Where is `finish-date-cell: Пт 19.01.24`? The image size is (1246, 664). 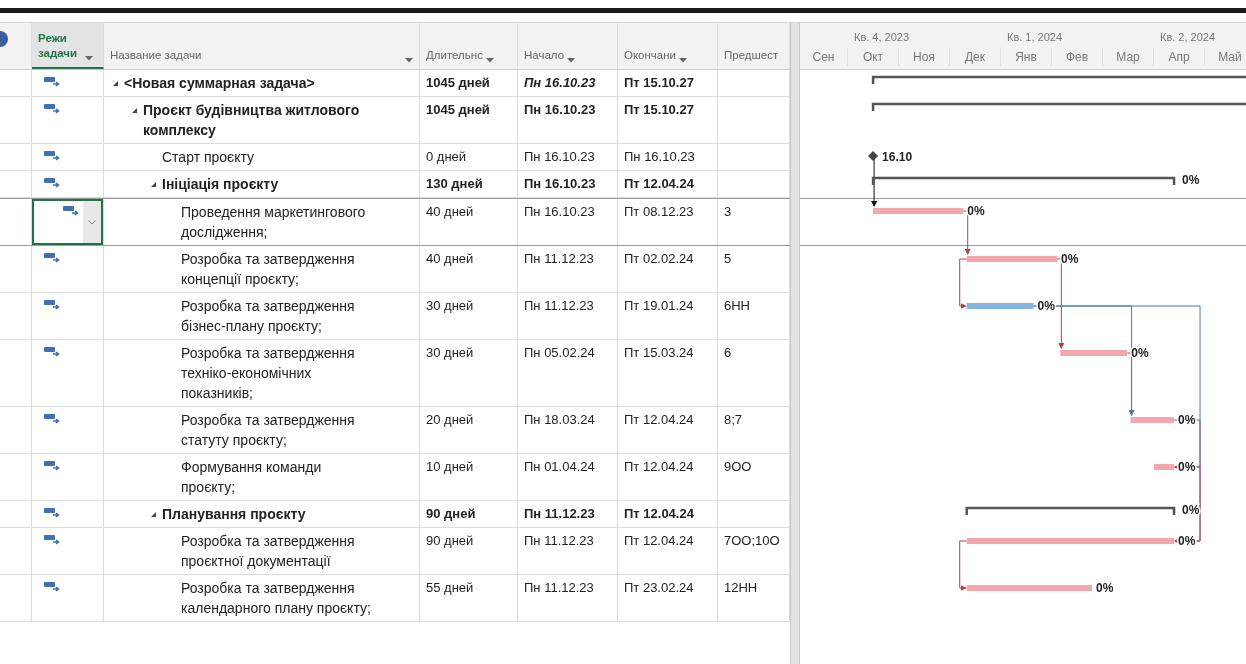 finish-date-cell: Пт 19.01.24 is located at coordinates (659, 305).